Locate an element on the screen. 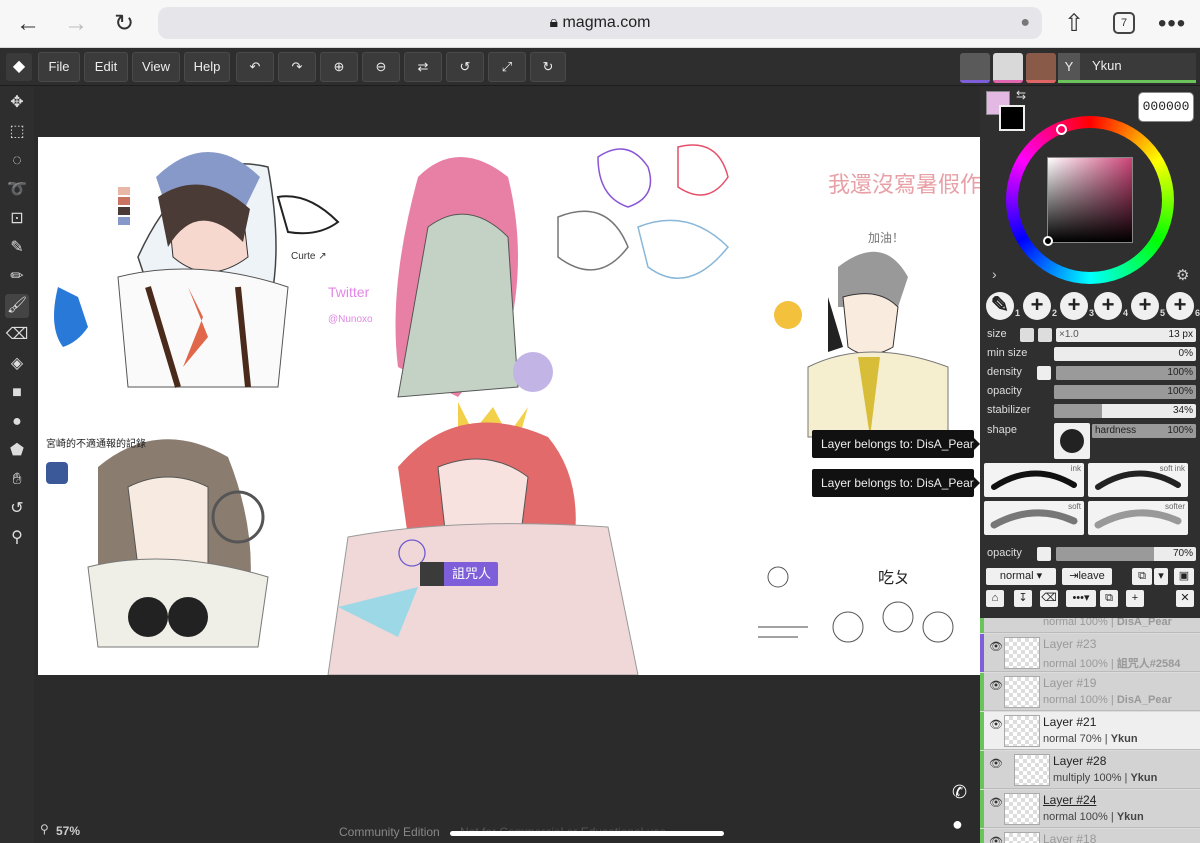 Image resolution: width=1200 pixels, height=843 pixels. phone-icon: ✆ is located at coordinates (959, 792).